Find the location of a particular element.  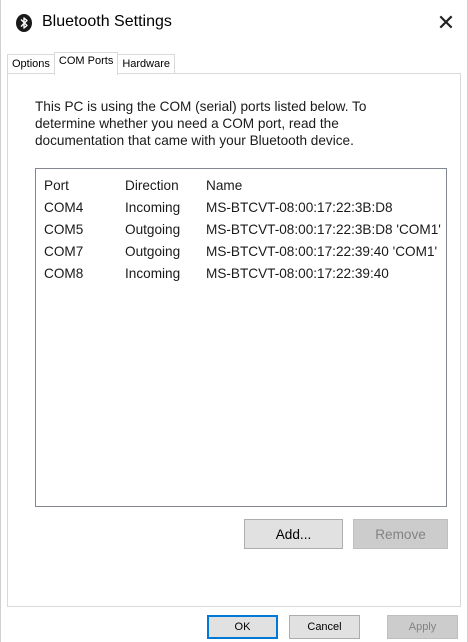

tab-hardware: Hardware is located at coordinates (146, 64).